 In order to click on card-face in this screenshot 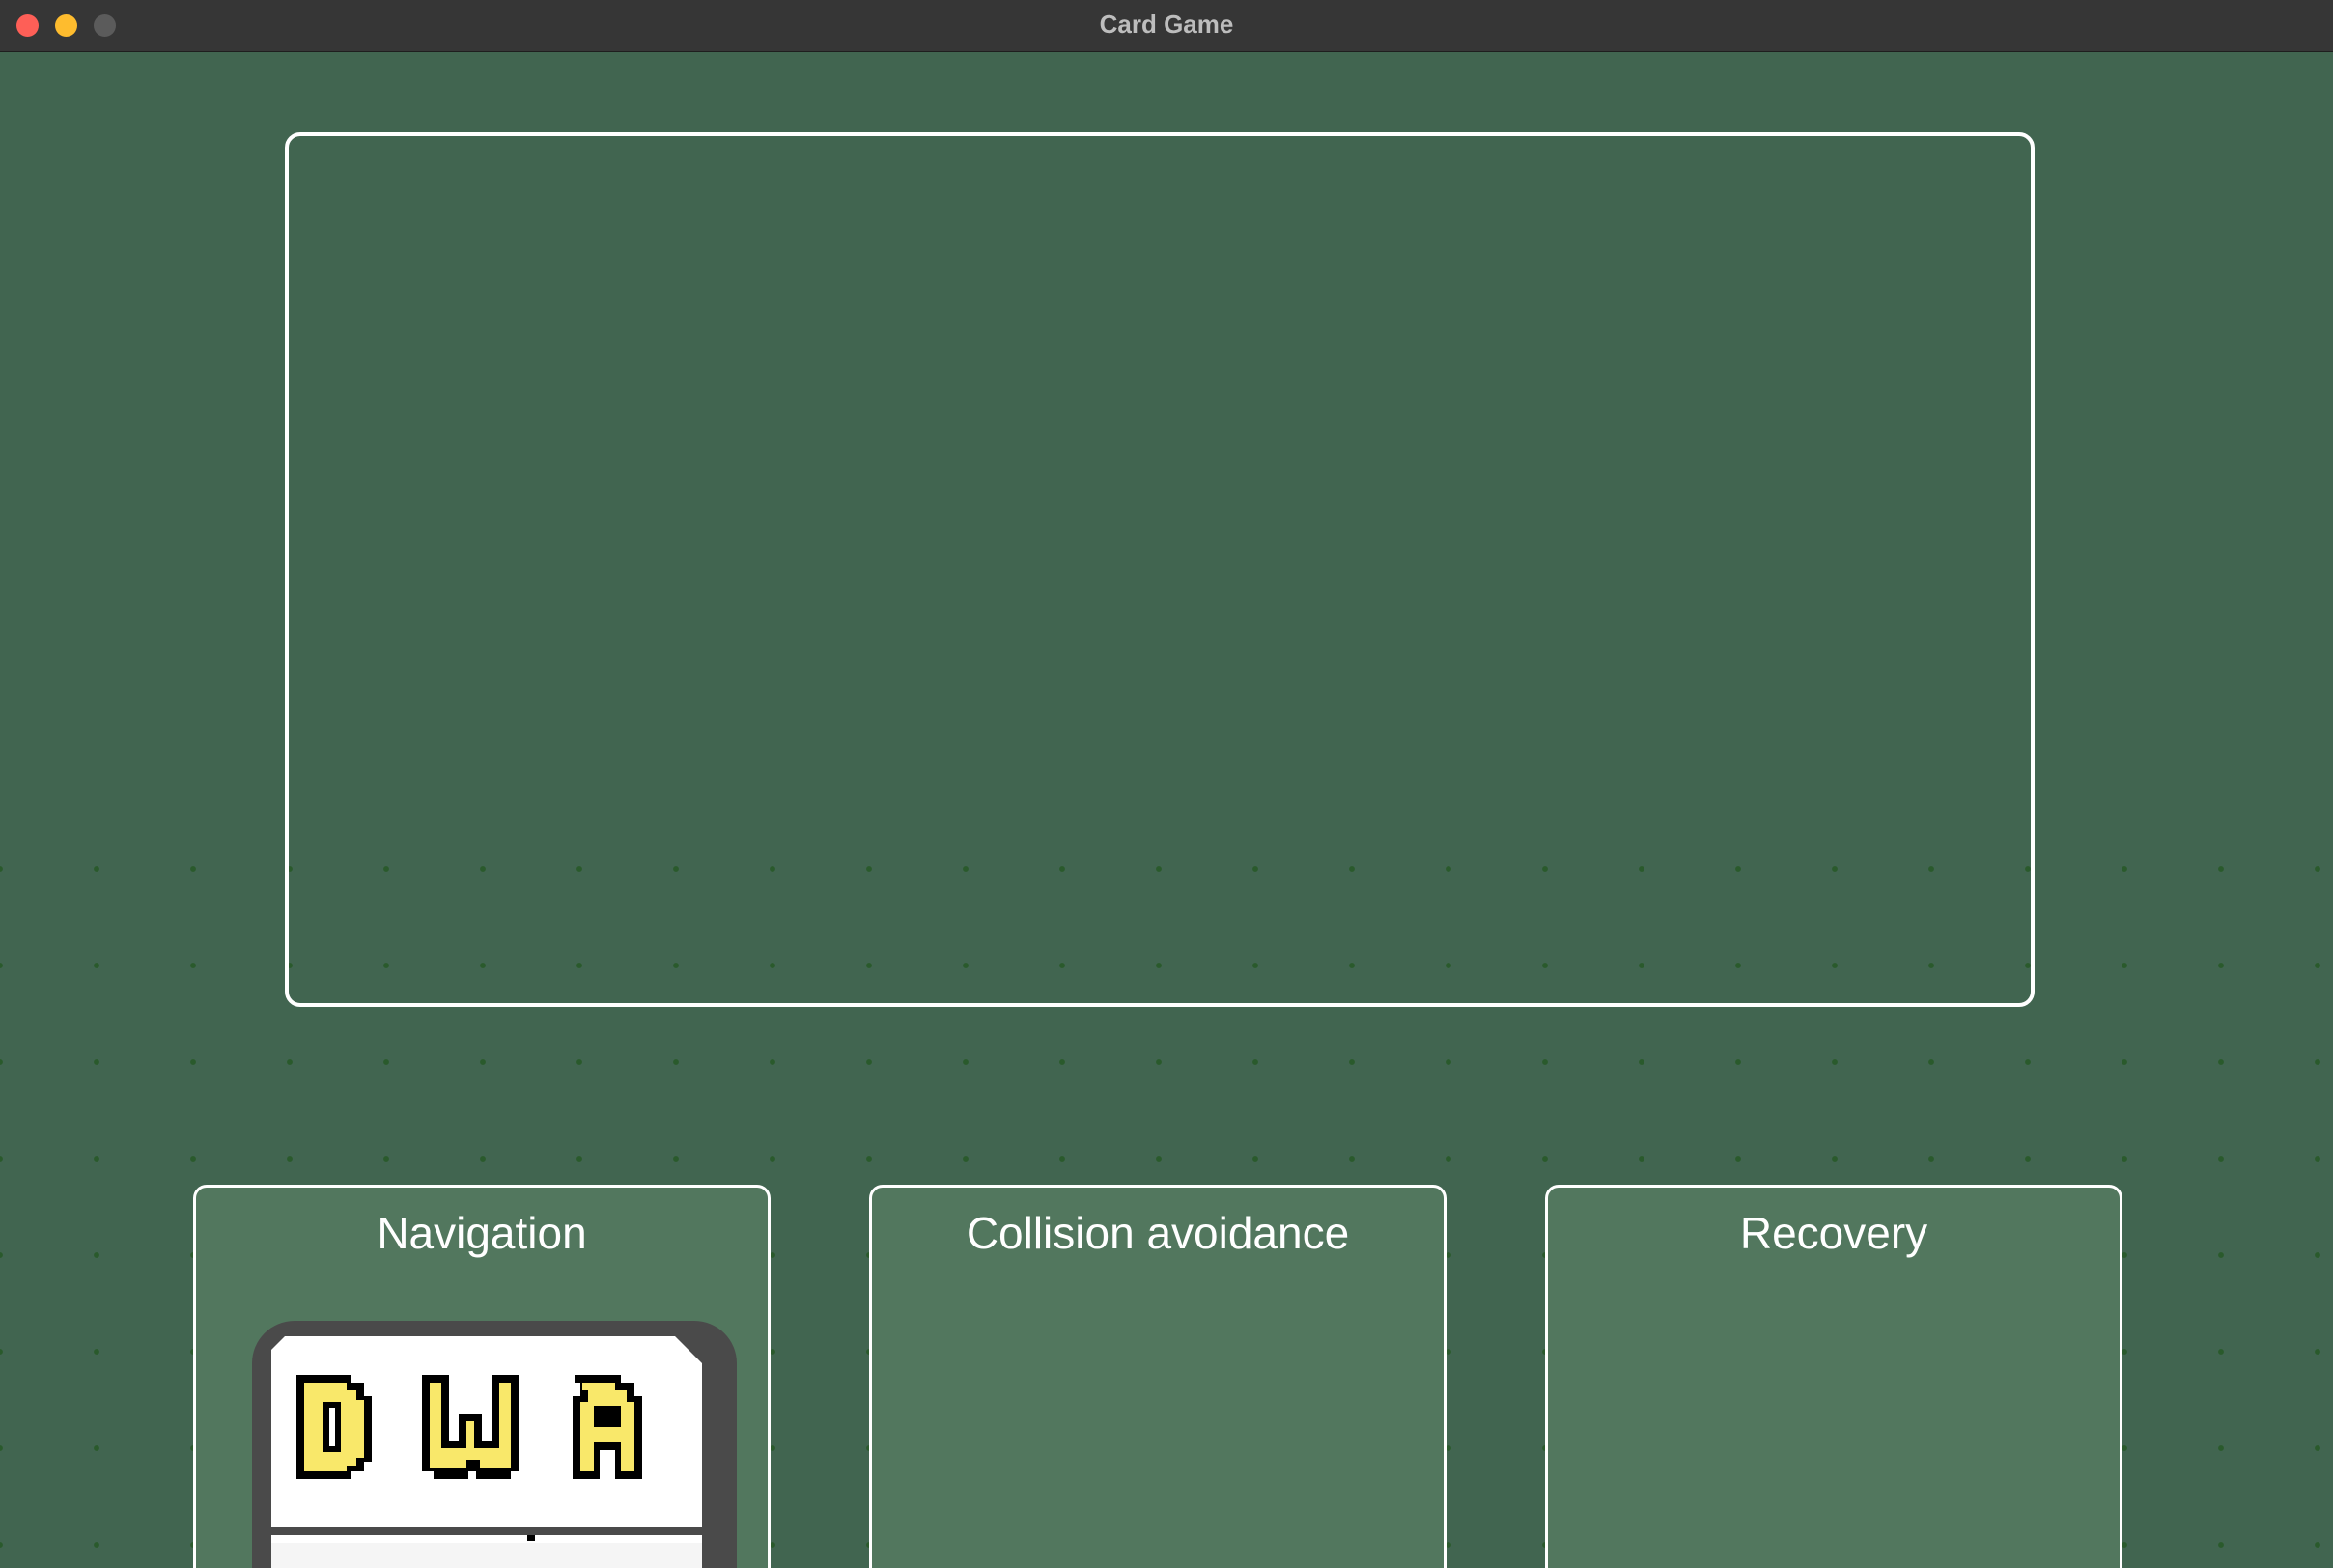, I will do `click(487, 1452)`.